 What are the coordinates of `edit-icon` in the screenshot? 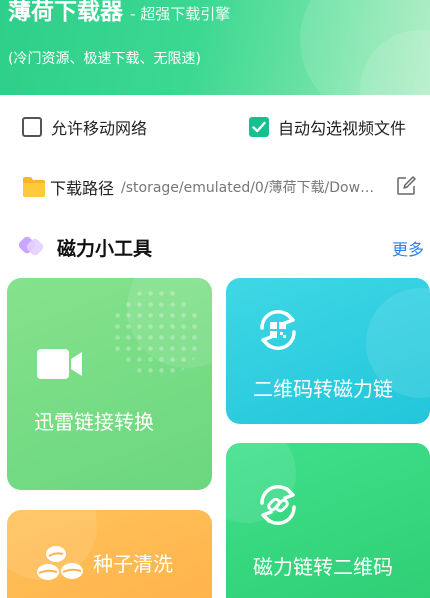 It's located at (406, 186).